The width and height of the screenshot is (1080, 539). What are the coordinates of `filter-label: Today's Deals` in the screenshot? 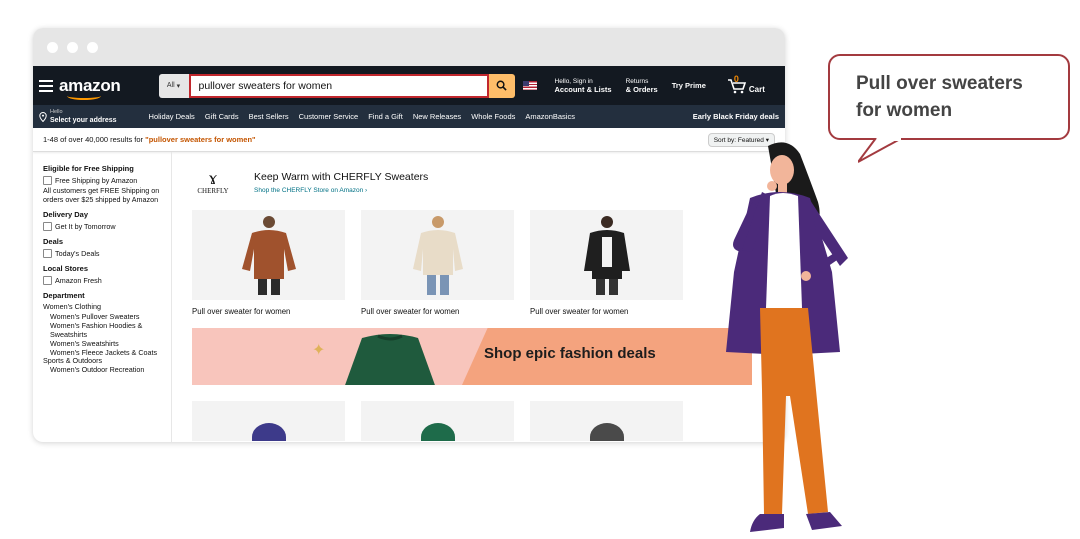 It's located at (77, 253).